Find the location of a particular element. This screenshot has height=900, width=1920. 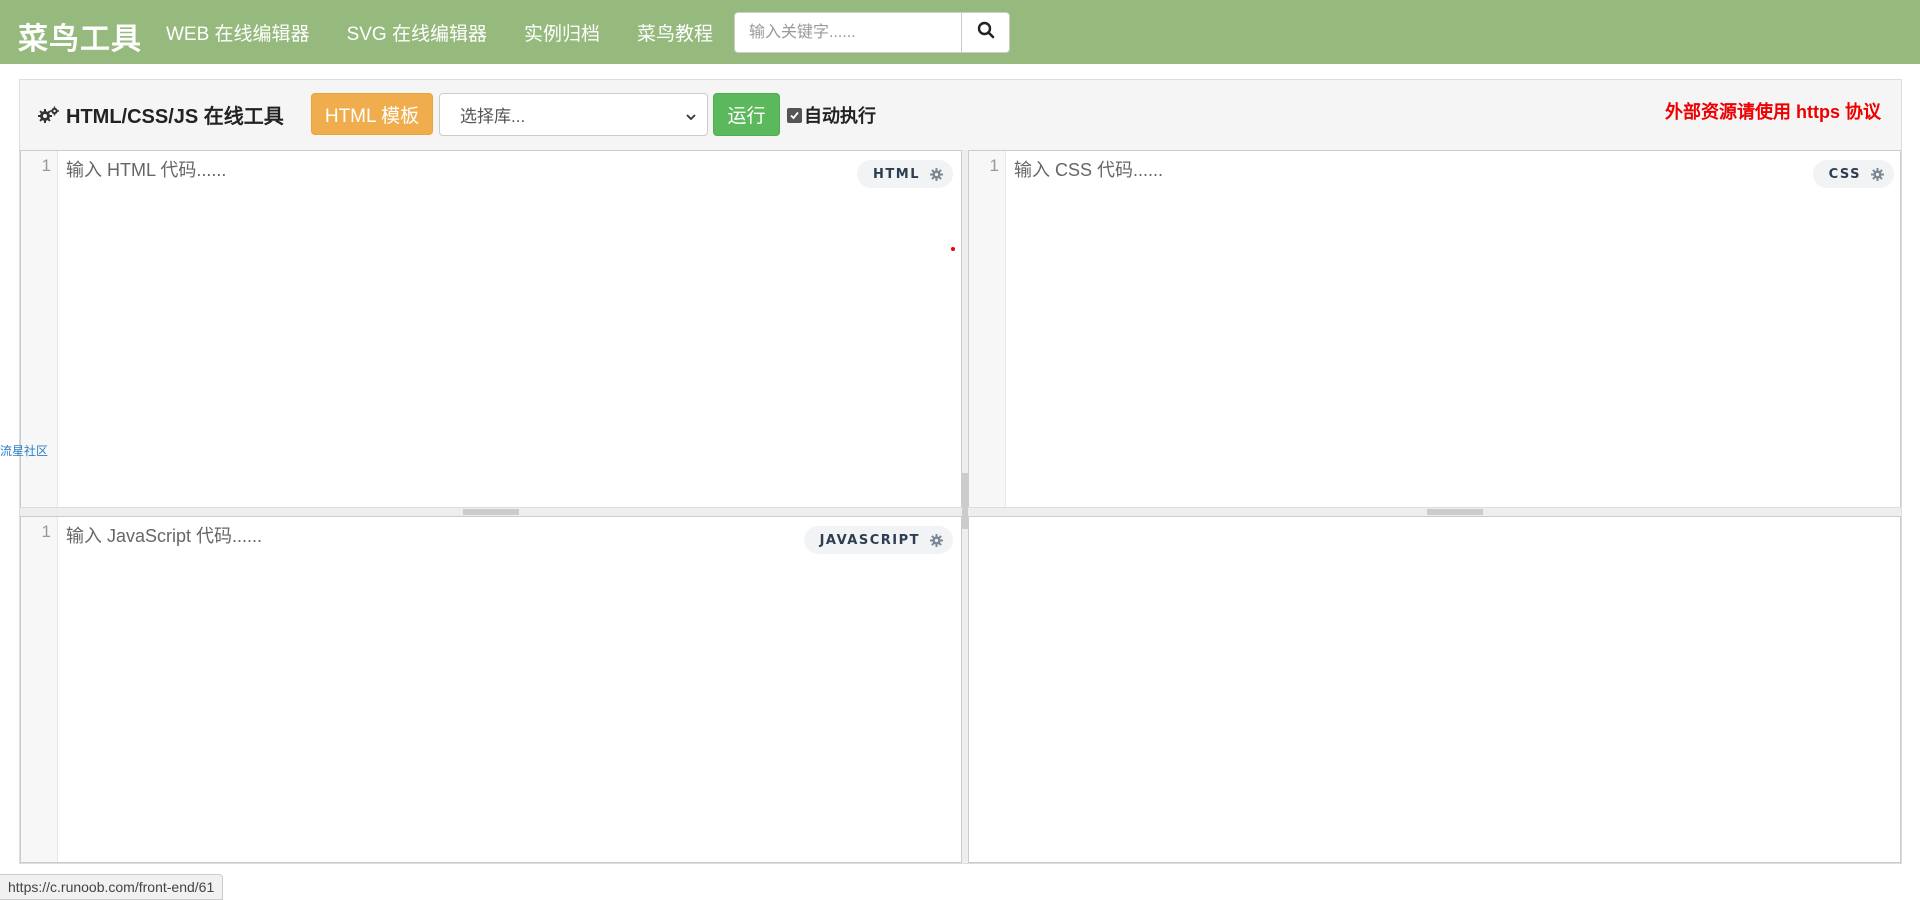

autorun-toggle: 自动执行 is located at coordinates (831, 115).